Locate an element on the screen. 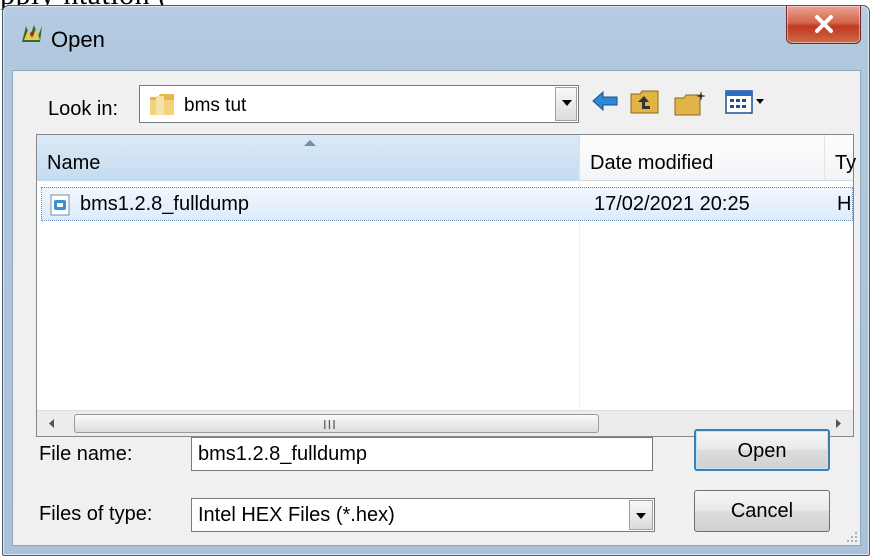 The width and height of the screenshot is (872, 558). column-header: Name Date modified Ty is located at coordinates (446, 158).